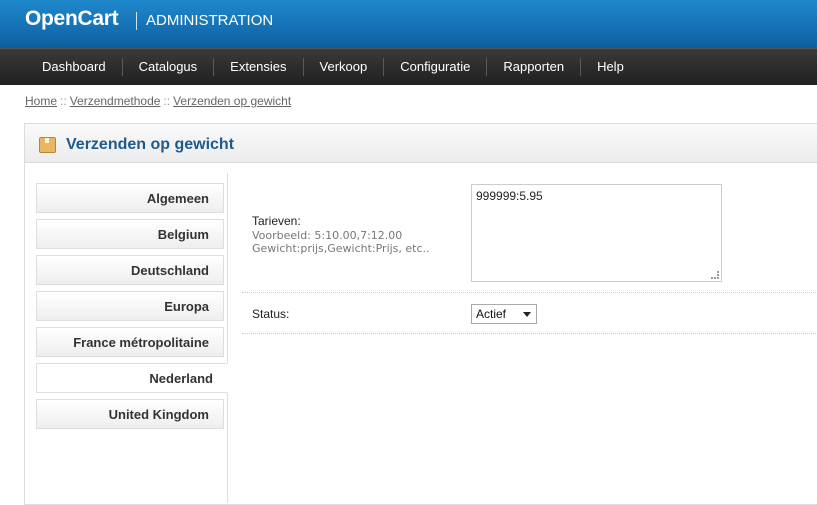  I want to click on status-row: Status: Actief, so click(529, 313).